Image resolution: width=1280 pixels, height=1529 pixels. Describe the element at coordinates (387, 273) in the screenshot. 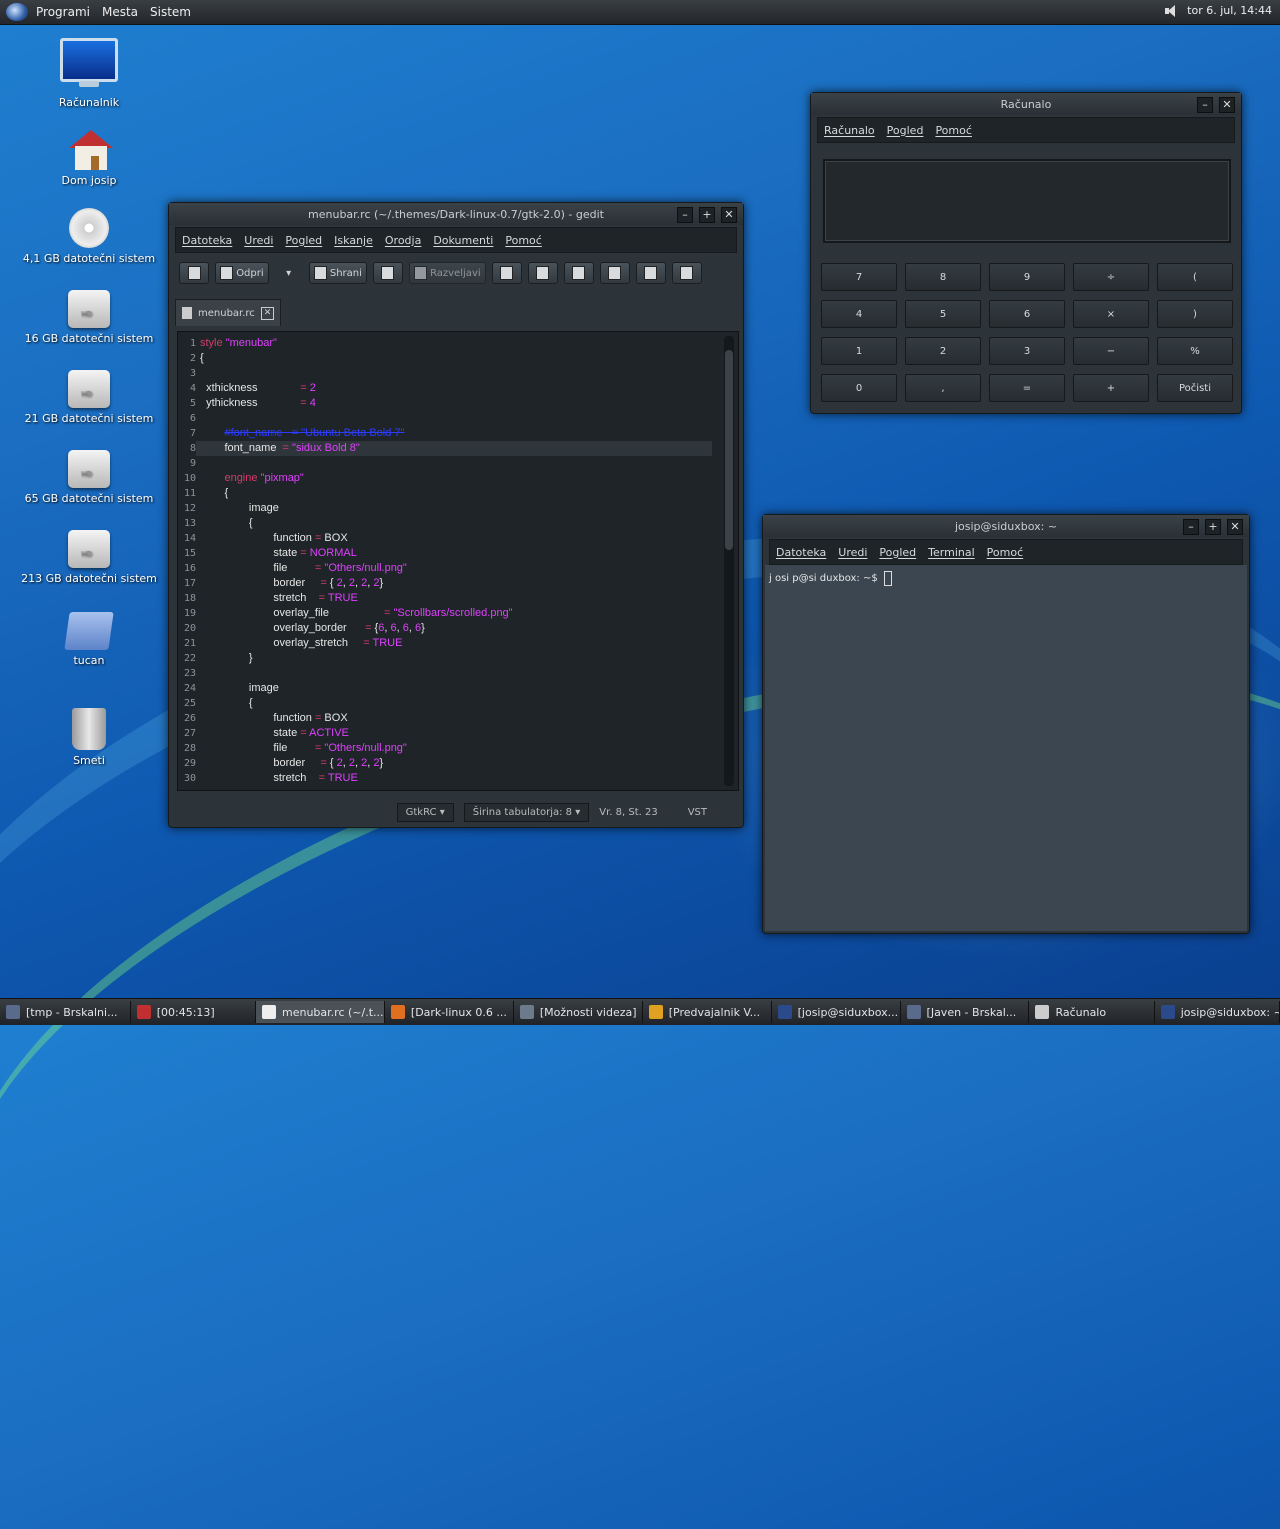

I see `print-button` at that location.